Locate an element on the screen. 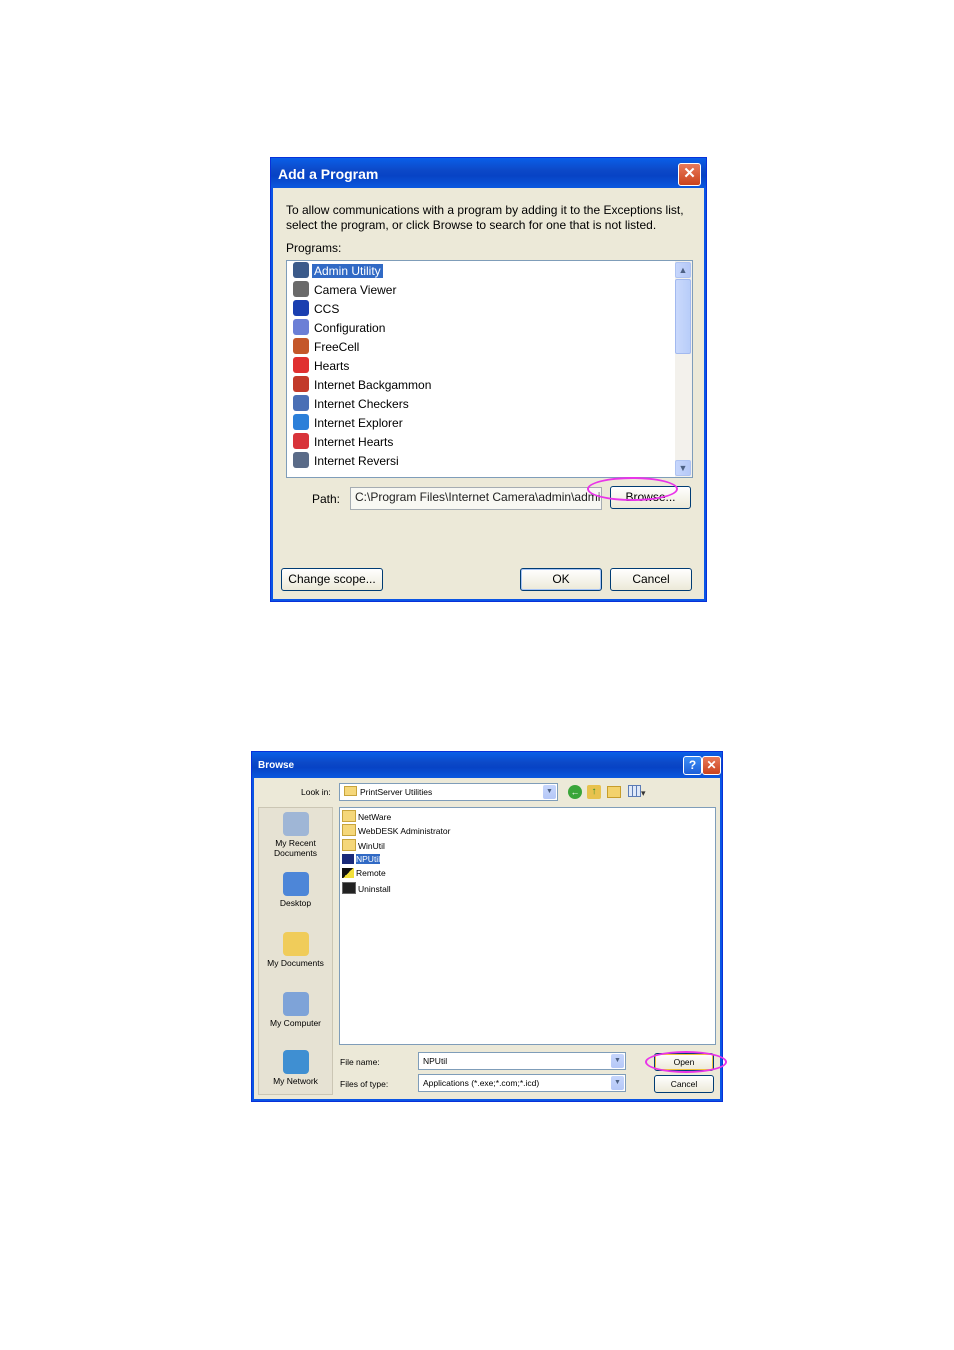 This screenshot has height=1350, width=954. view-menu-button: ▾ is located at coordinates (638, 792).